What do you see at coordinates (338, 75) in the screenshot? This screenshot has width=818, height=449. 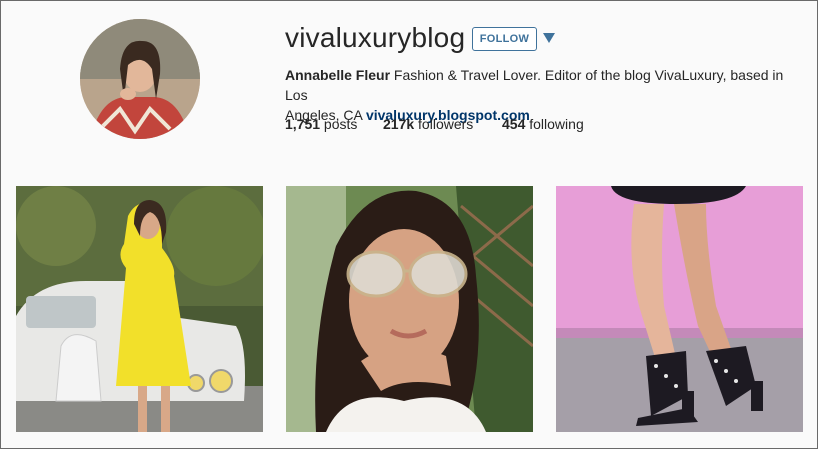 I see `profile-full-name: Annabelle Fleur` at bounding box center [338, 75].